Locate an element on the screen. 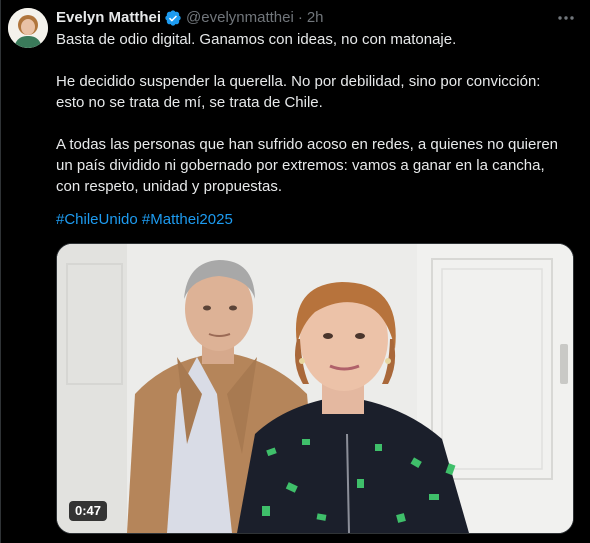  hashtag-chileunido: #ChileUnido is located at coordinates (97, 219).